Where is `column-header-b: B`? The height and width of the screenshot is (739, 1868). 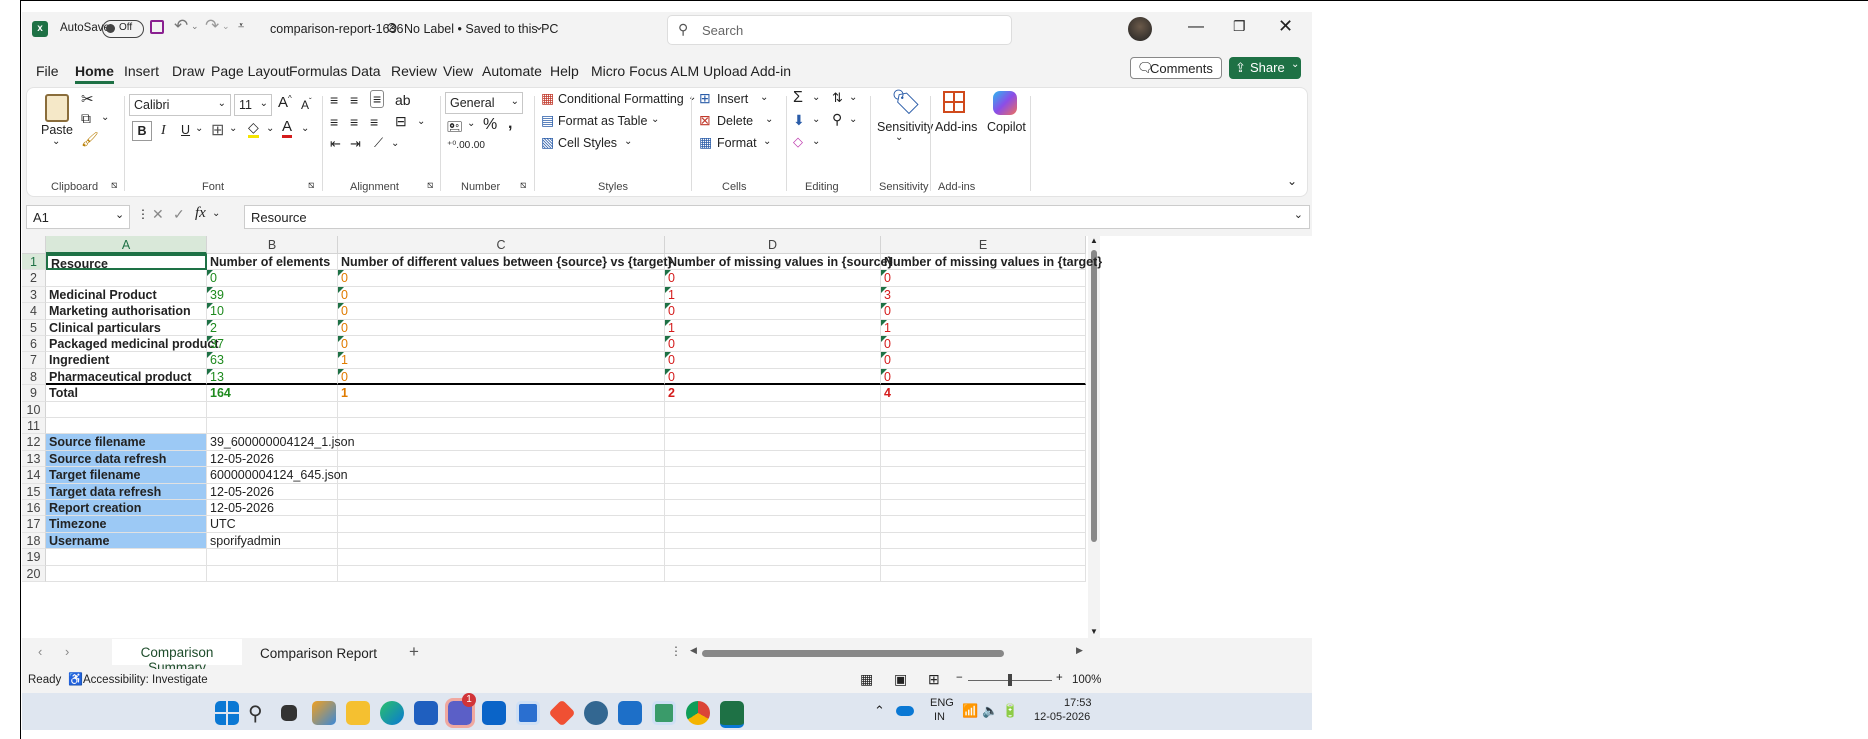
column-header-b: B is located at coordinates (272, 245).